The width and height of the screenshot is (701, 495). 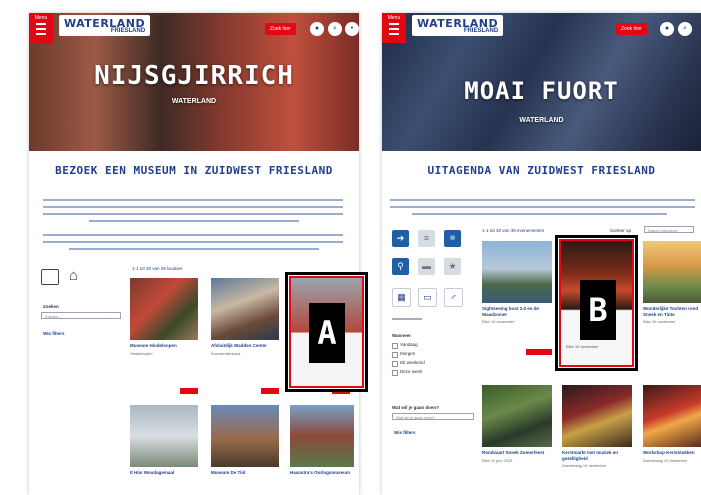 I want to click on building-category-icon: ▦, so click(x=401, y=297).